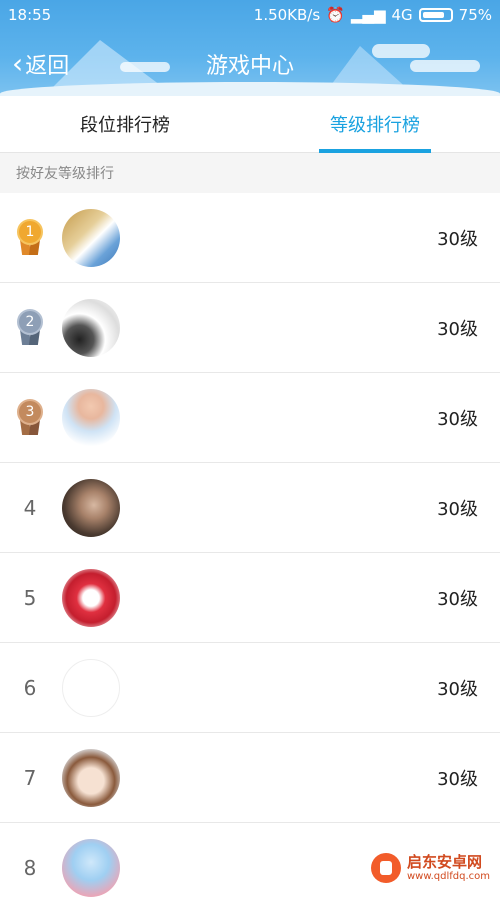 This screenshot has height=913, width=500. Describe the element at coordinates (448, 876) in the screenshot. I see `watermark-url: www.qdlfdq.com` at that location.